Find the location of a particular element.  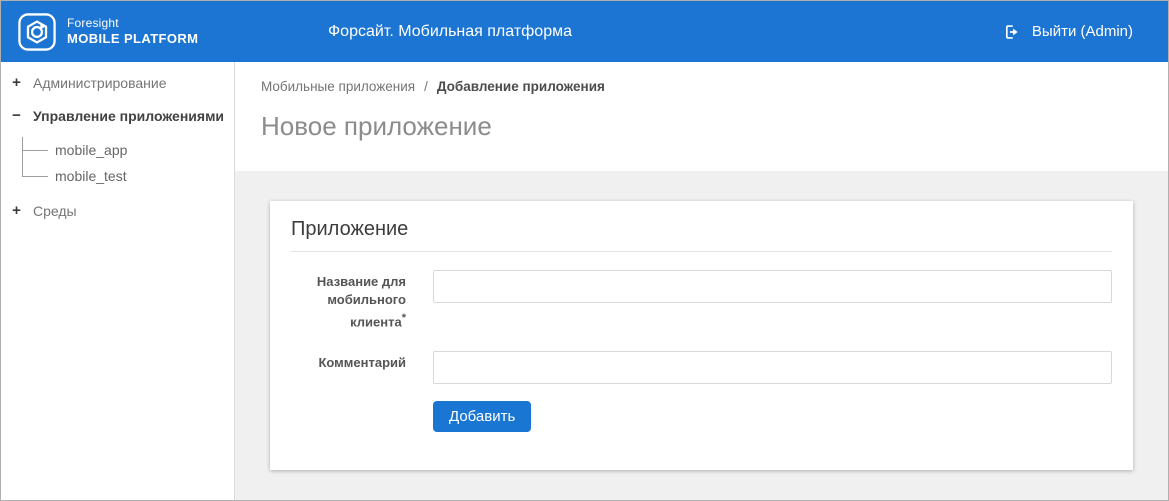

sidebar-item-environments: + Среды is located at coordinates (117, 211).